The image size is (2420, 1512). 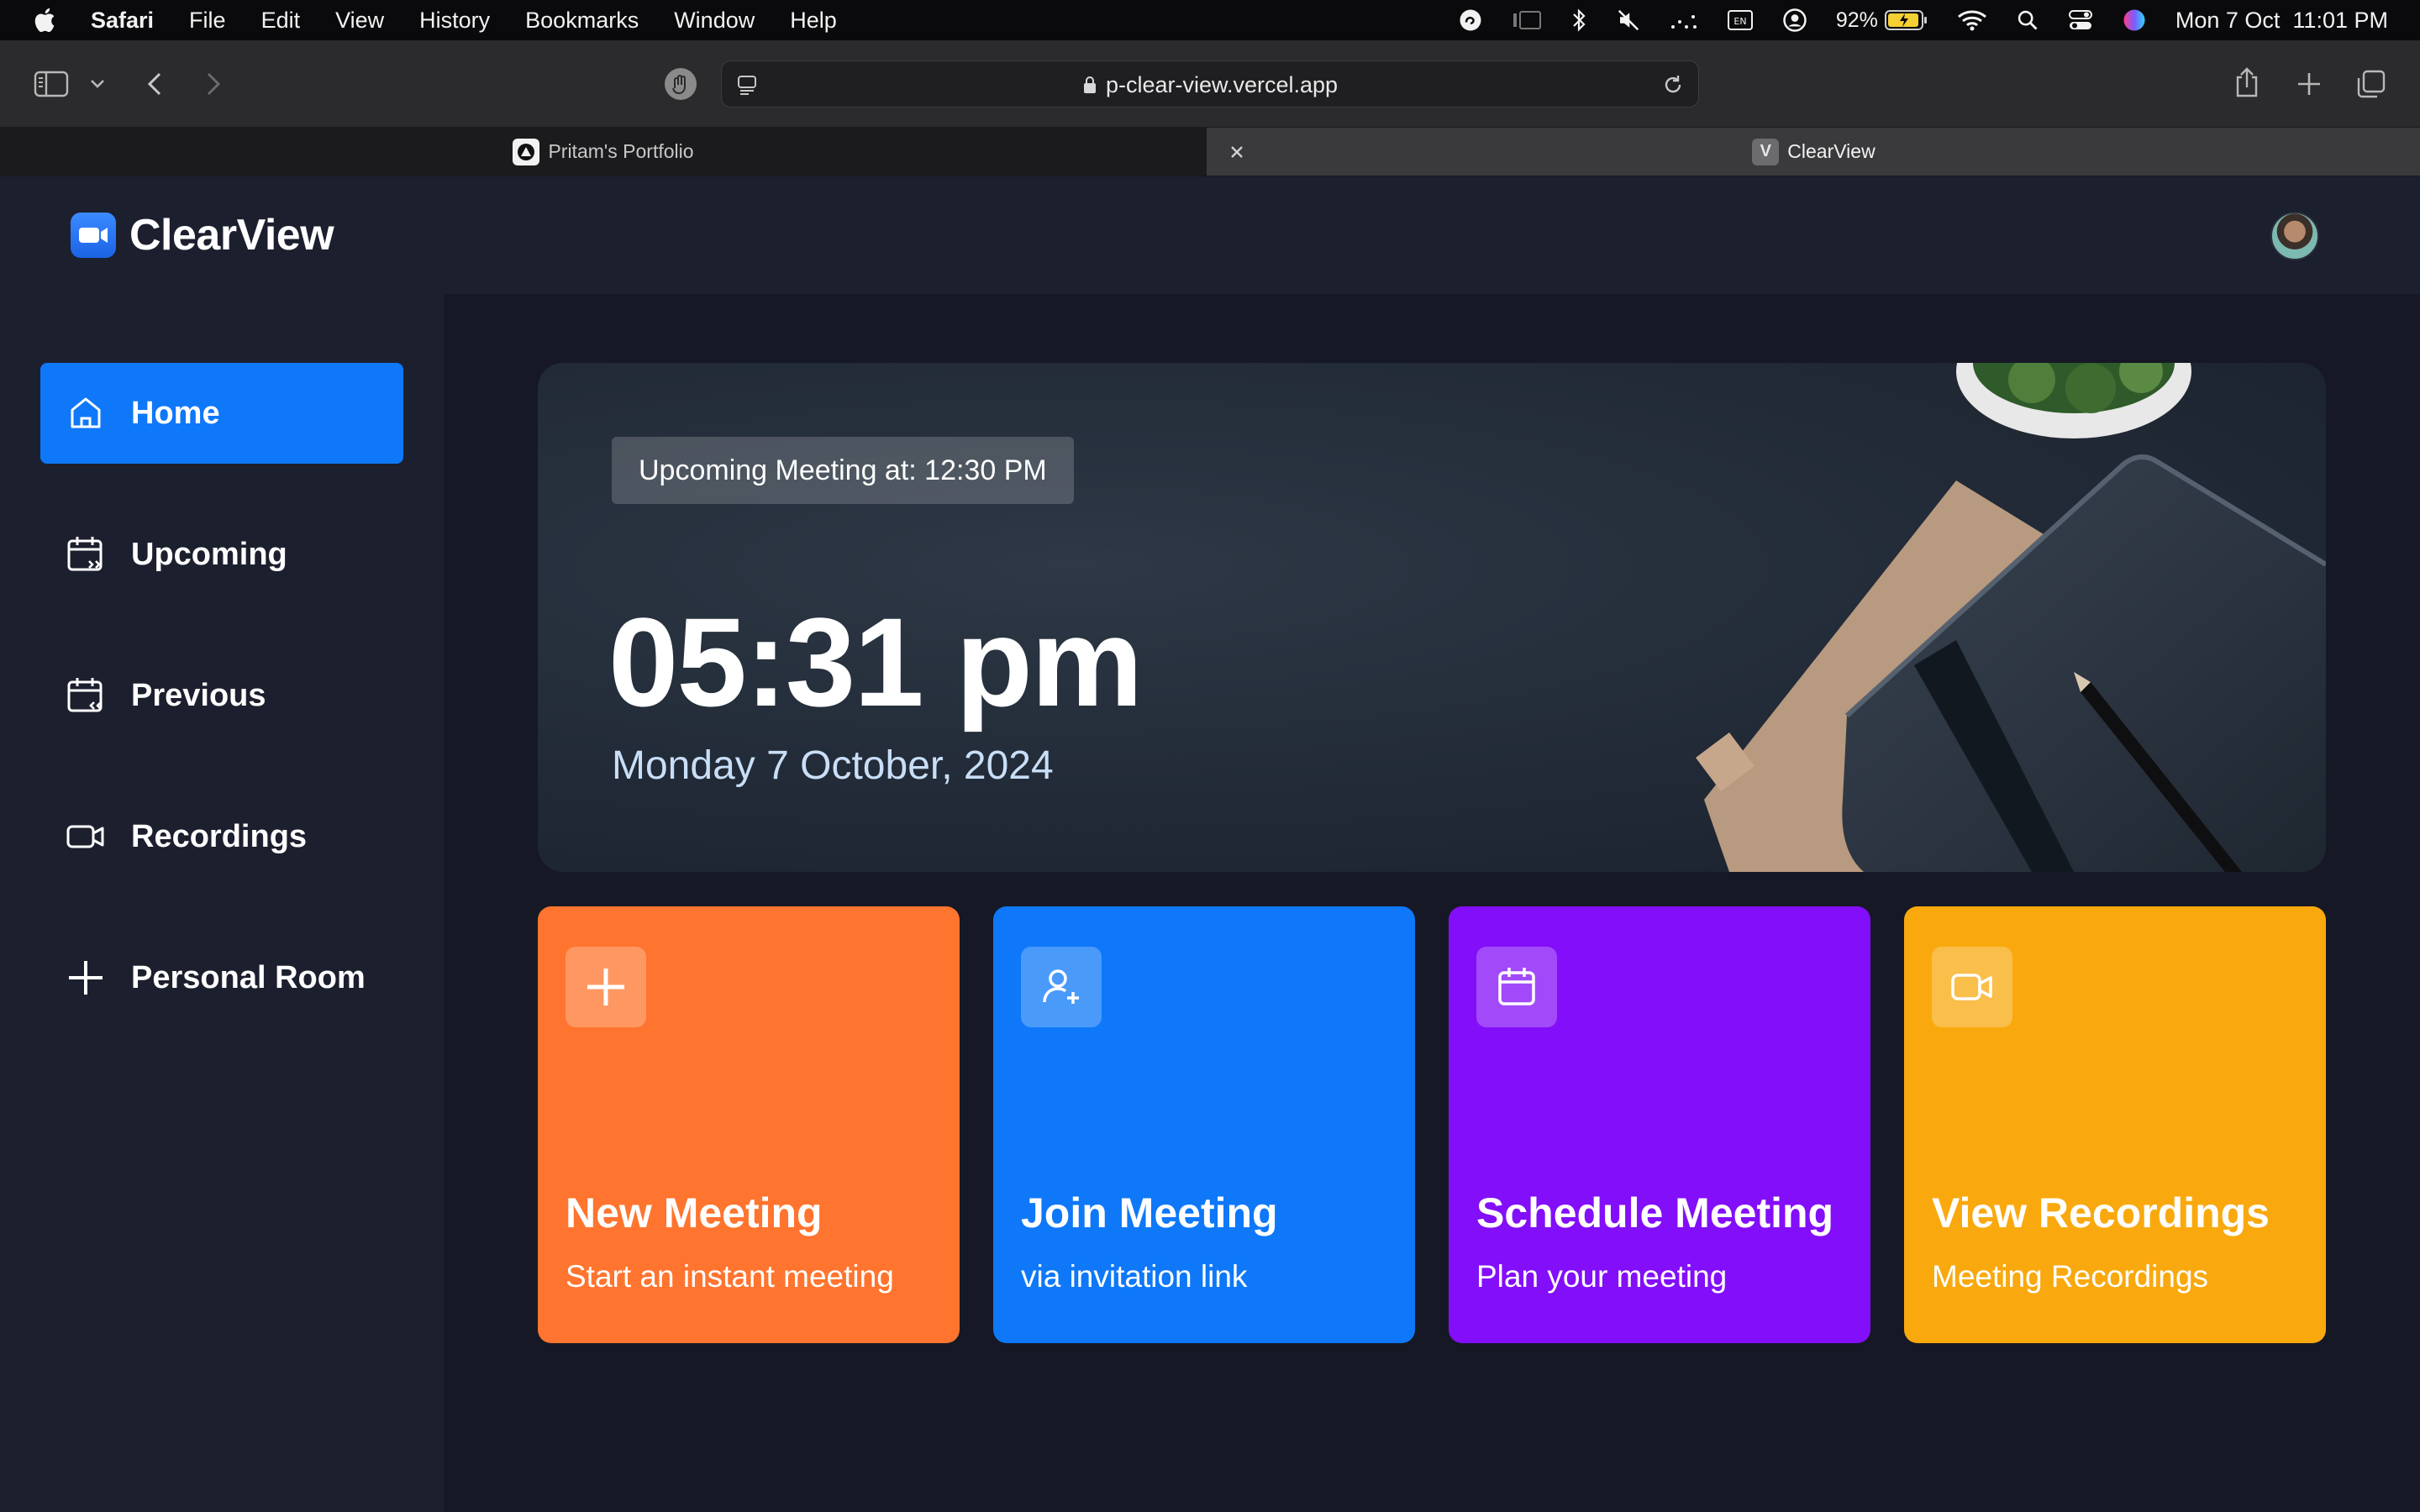 I want to click on join-meeting-card: Join Meeting via invitation link, so click(x=1204, y=1124).